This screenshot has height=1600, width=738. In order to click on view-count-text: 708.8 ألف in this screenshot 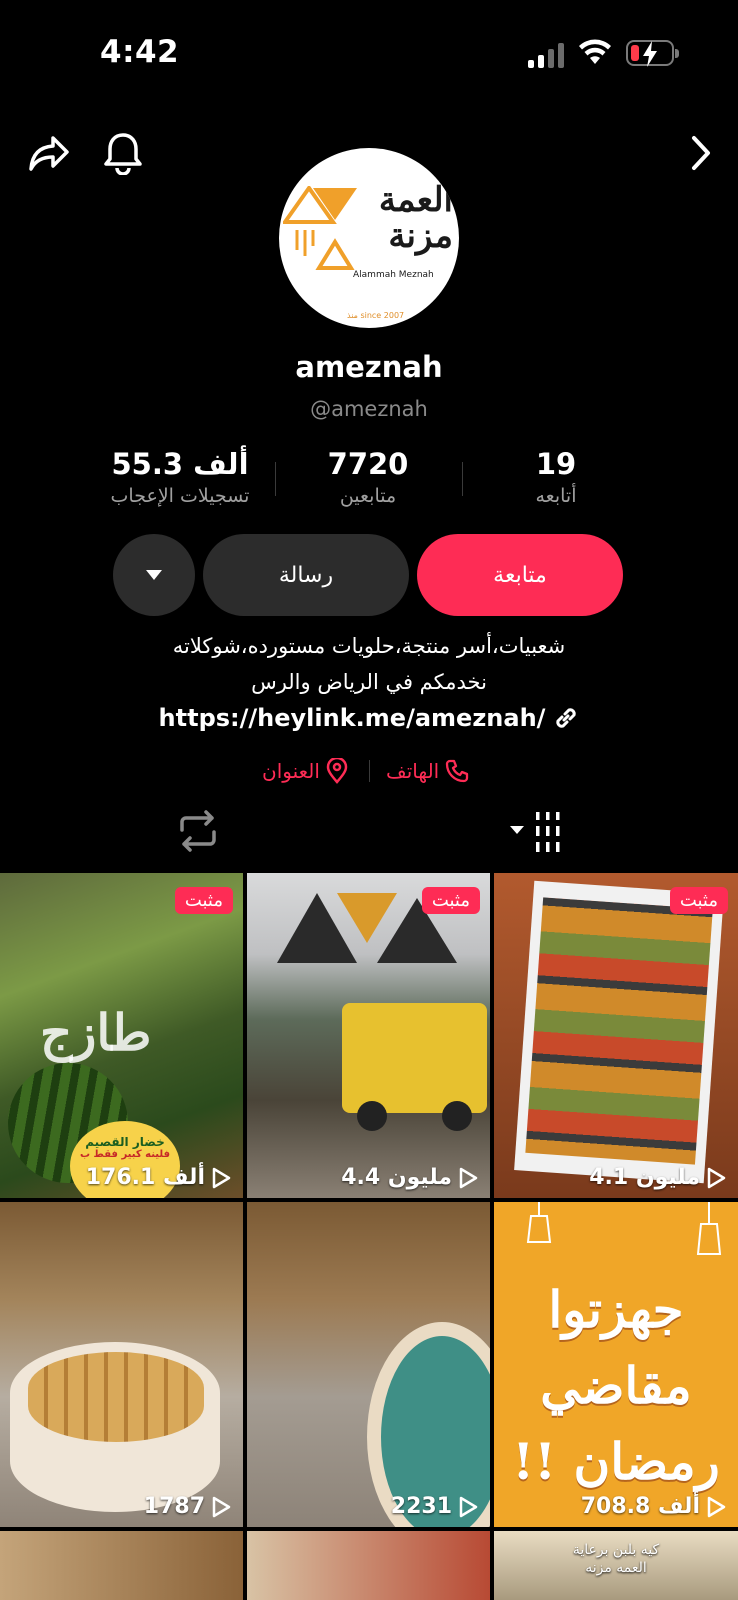, I will do `click(640, 1506)`.